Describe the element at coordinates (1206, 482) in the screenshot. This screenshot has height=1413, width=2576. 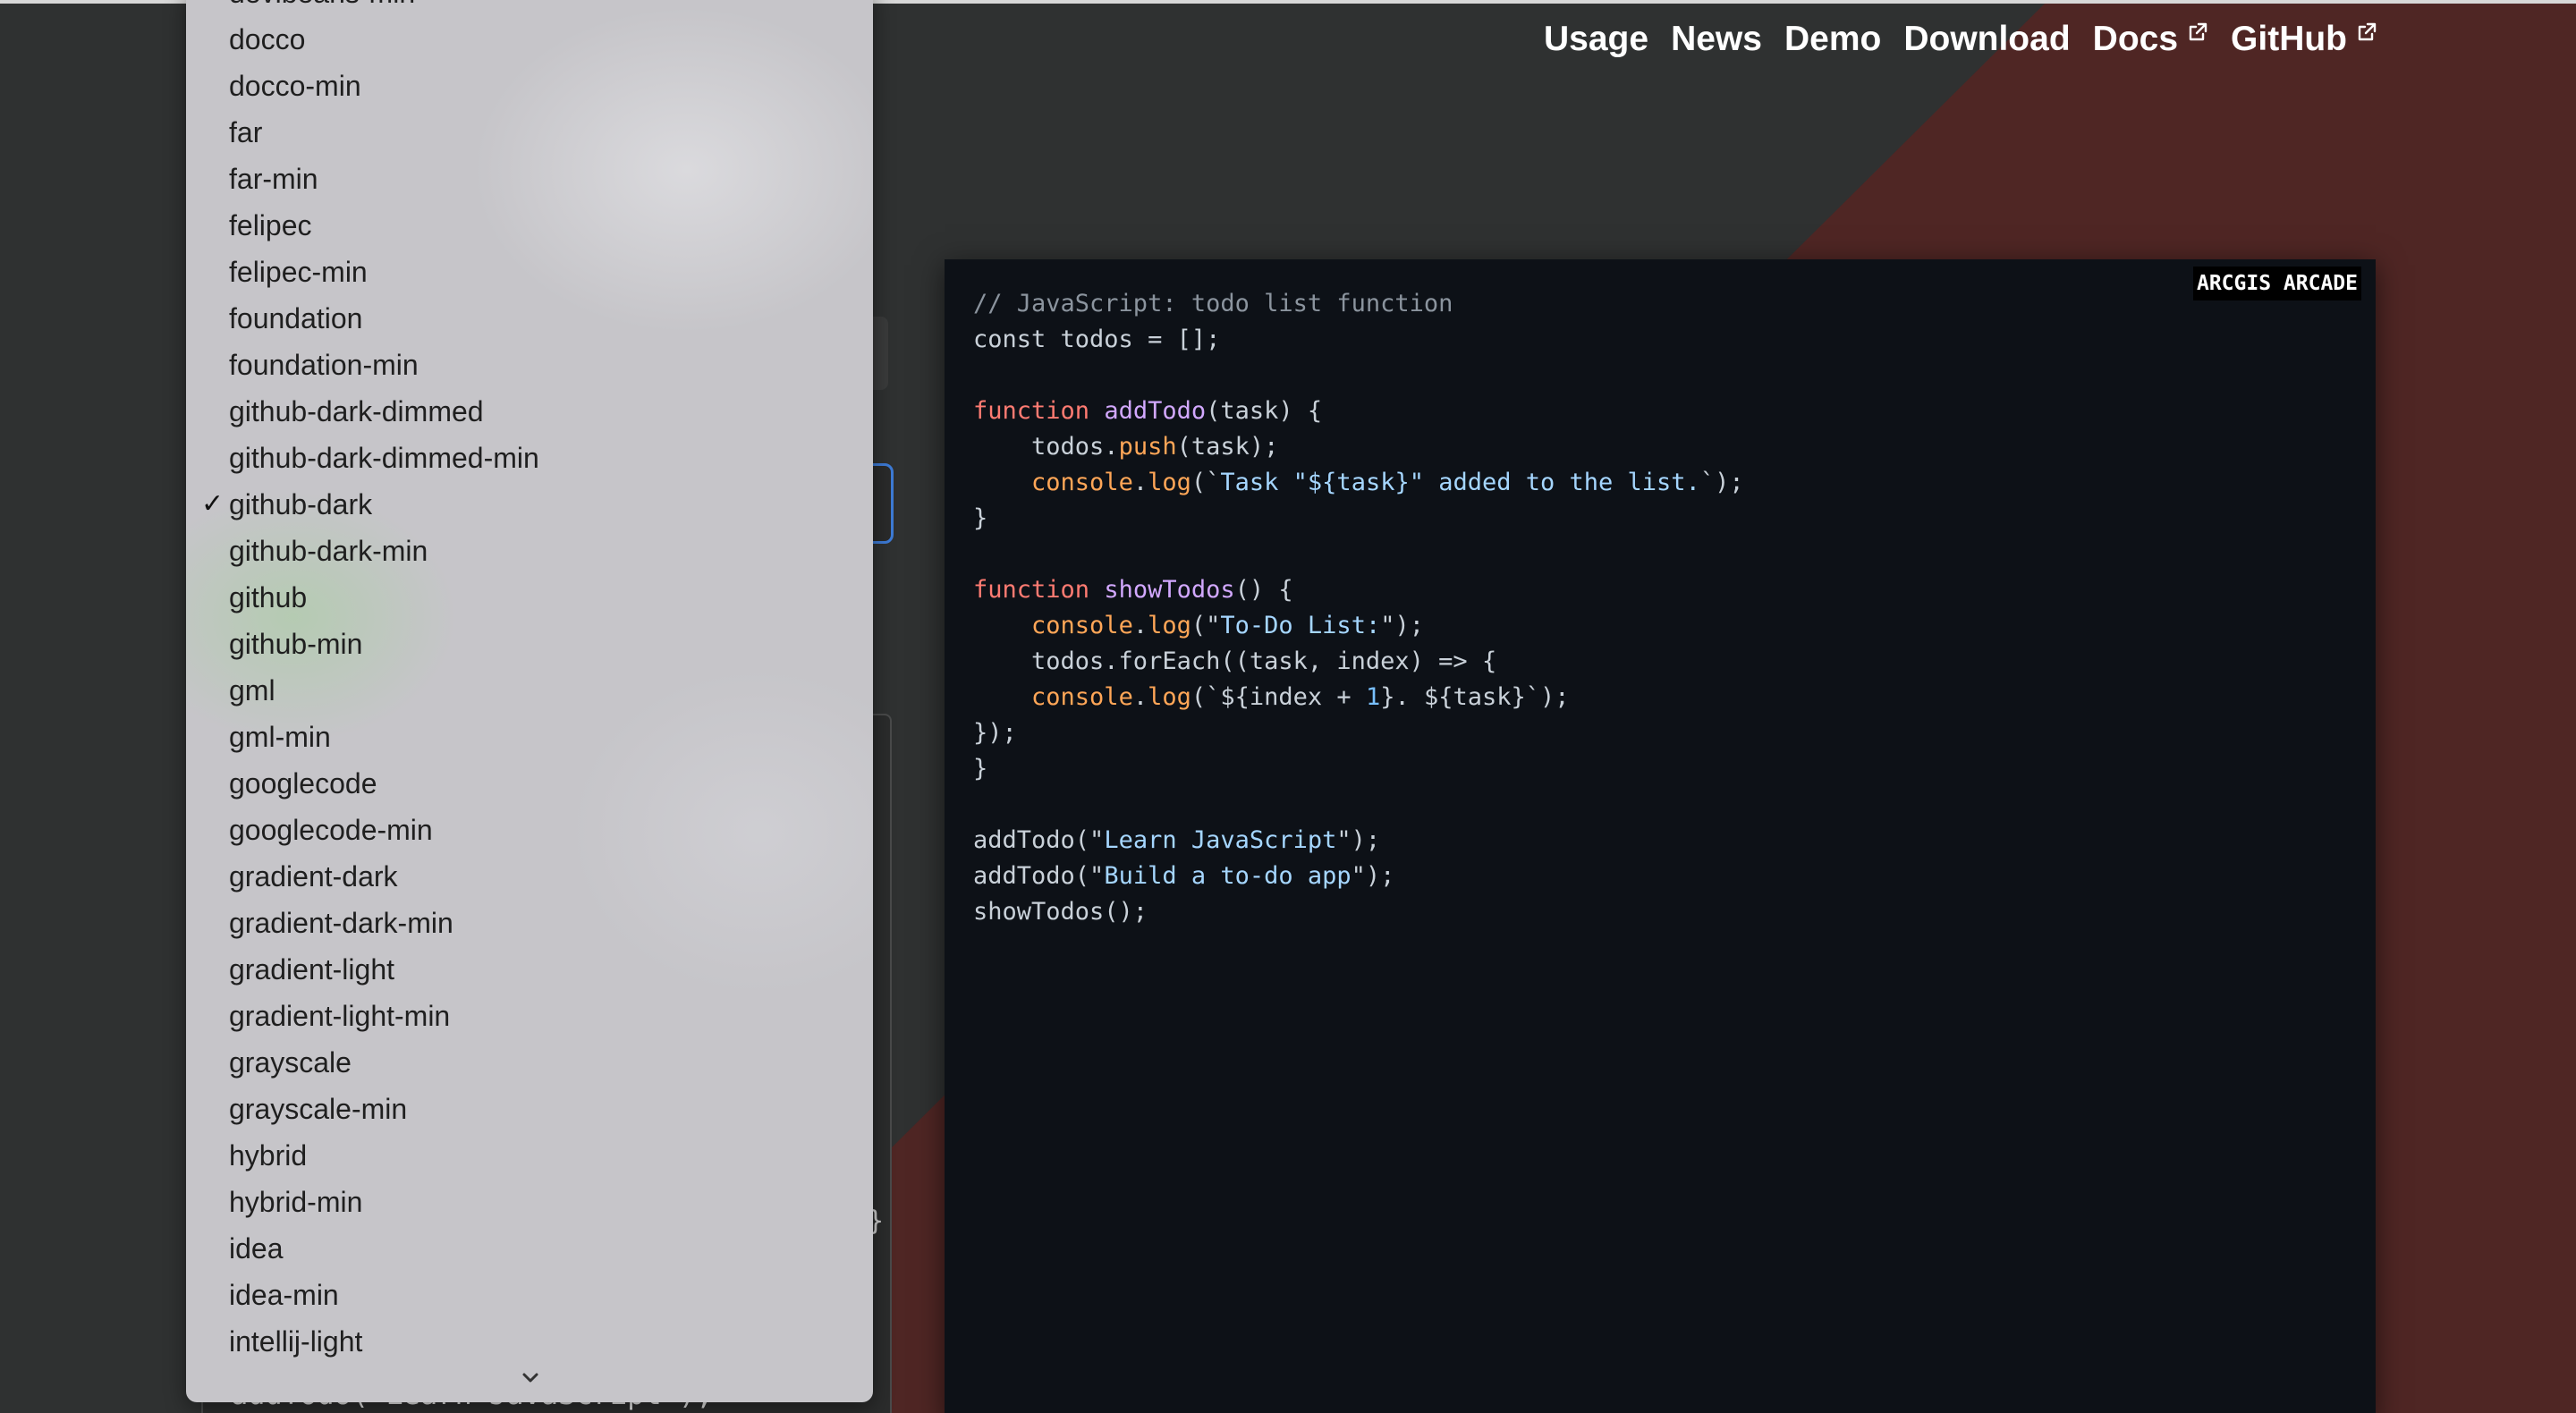
I see `code-token: (`` at that location.